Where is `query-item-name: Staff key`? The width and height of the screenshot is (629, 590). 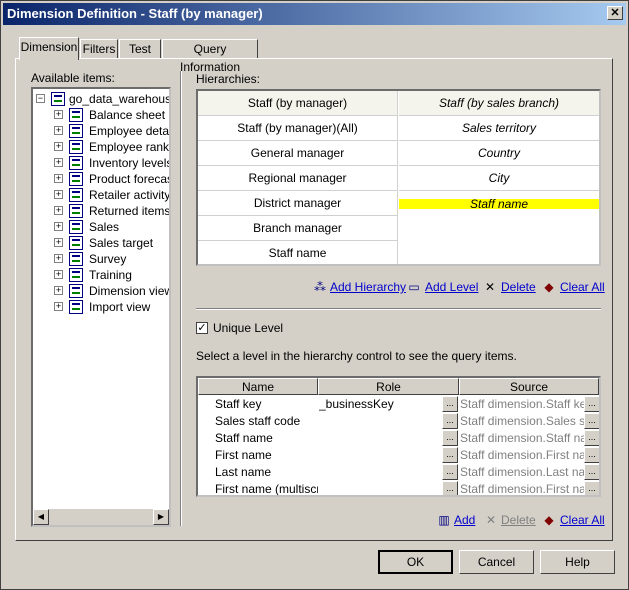
query-item-name: Staff key is located at coordinates (266, 404).